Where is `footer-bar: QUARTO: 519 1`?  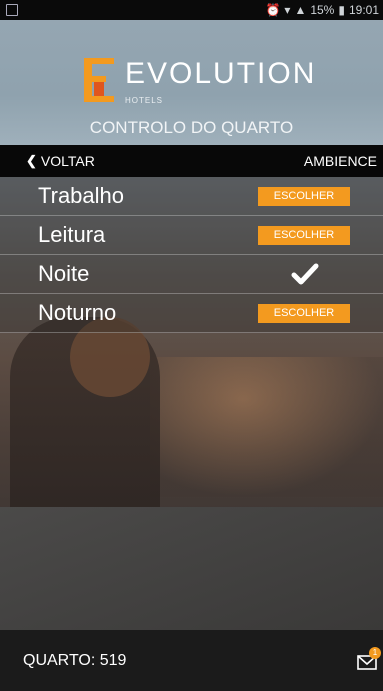 footer-bar: QUARTO: 519 1 is located at coordinates (191, 660).